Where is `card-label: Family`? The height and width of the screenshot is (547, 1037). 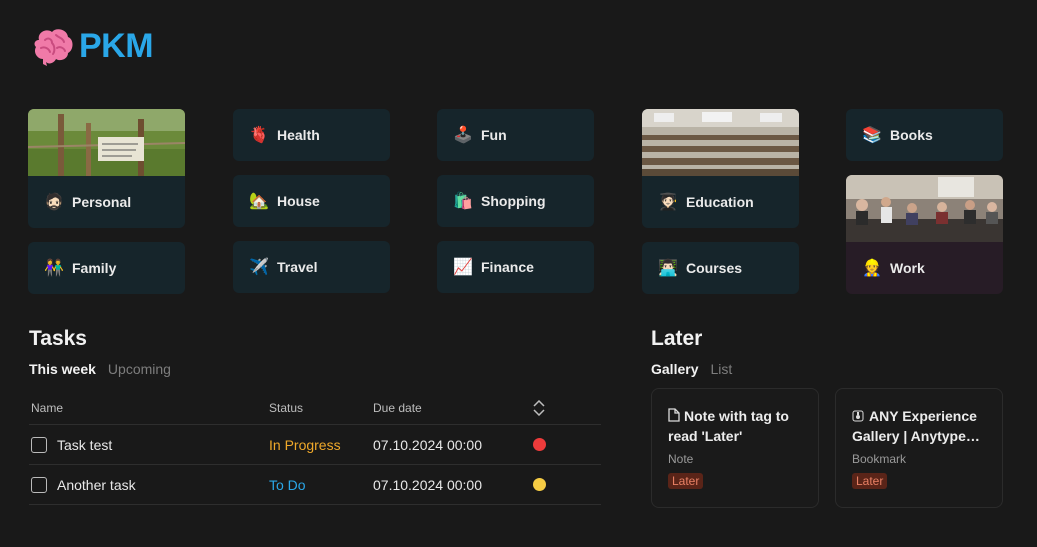
card-label: Family is located at coordinates (94, 268).